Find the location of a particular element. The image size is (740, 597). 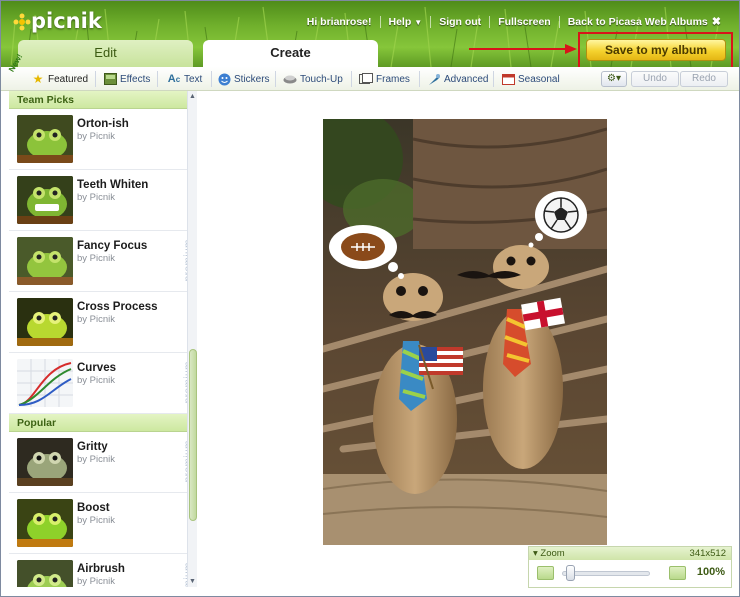

zoom-in-mountain-icon is located at coordinates (677, 573).